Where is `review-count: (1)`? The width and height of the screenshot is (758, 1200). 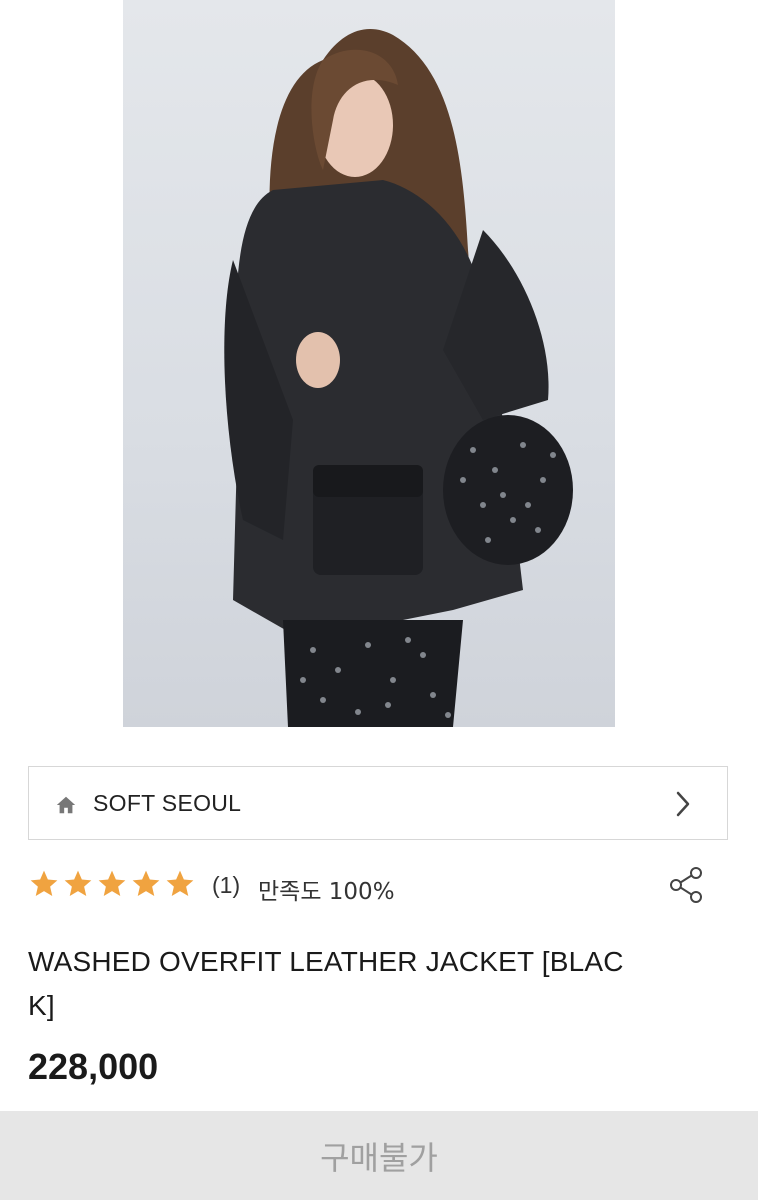 review-count: (1) is located at coordinates (226, 885).